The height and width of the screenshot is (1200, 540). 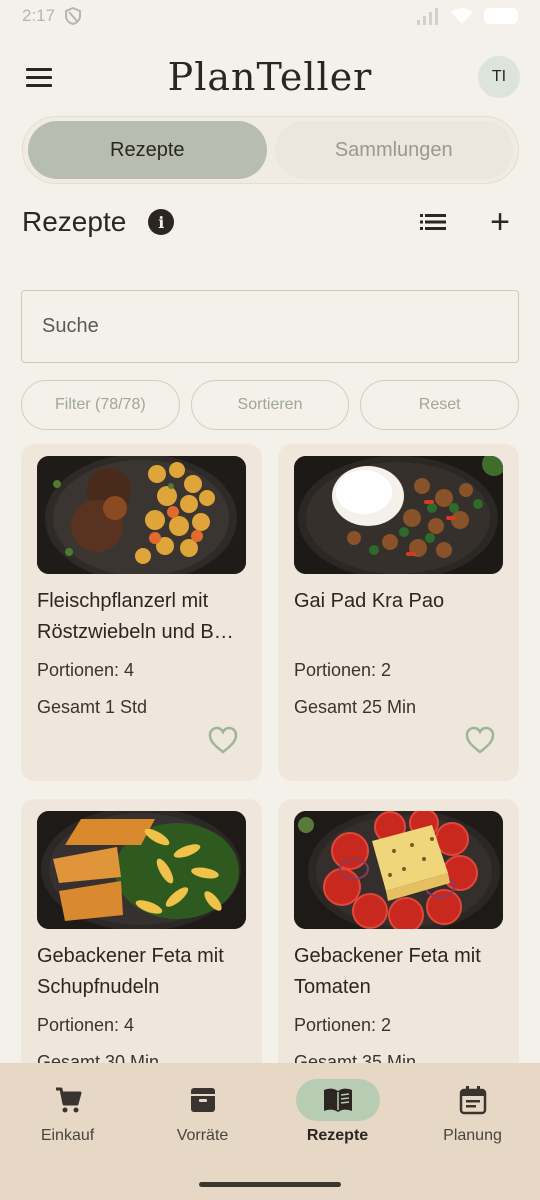 I want to click on book-icon, so click(x=337, y=1100).